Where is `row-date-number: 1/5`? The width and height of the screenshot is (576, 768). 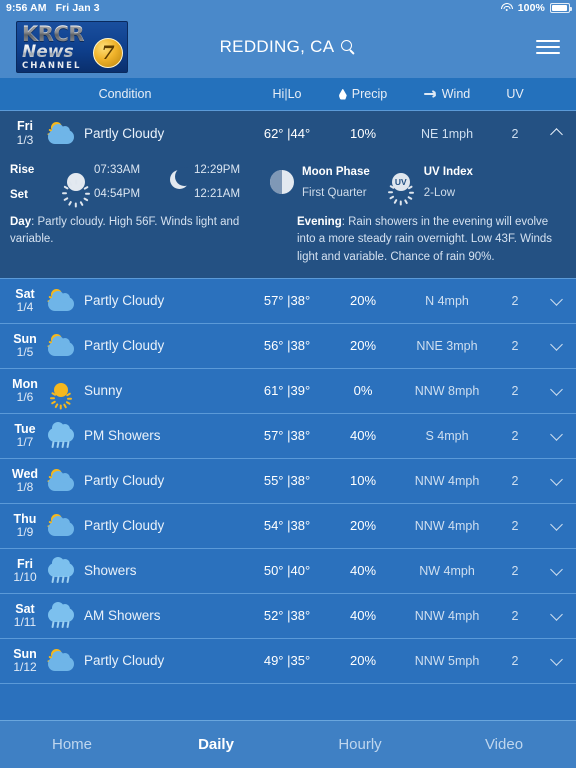
row-date-number: 1/5 is located at coordinates (25, 352).